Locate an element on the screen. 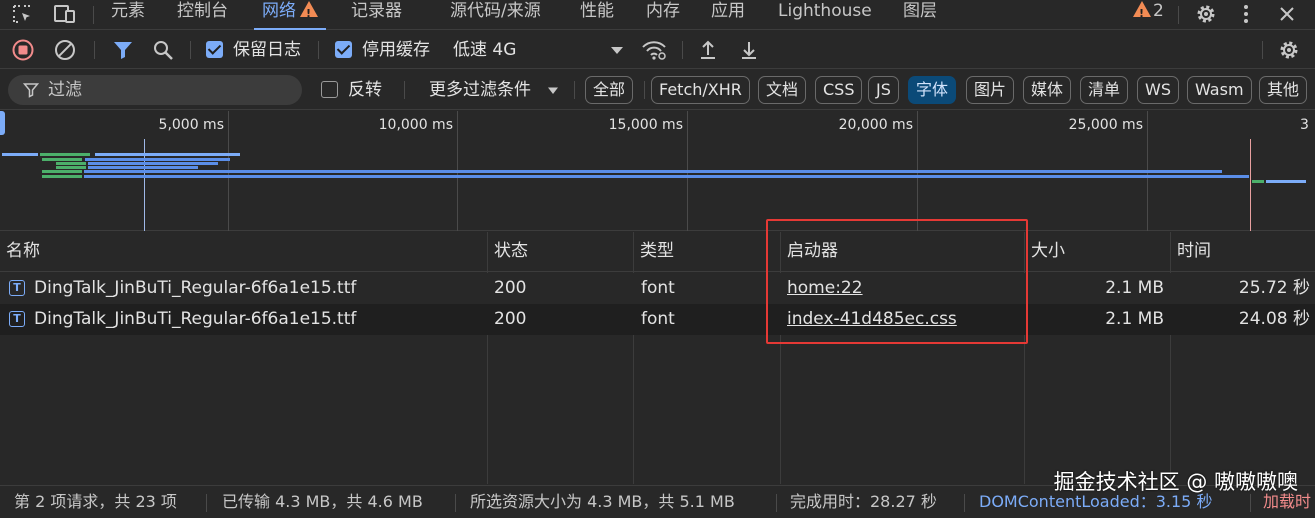  chip-manifest: 清单 is located at coordinates (1104, 90).